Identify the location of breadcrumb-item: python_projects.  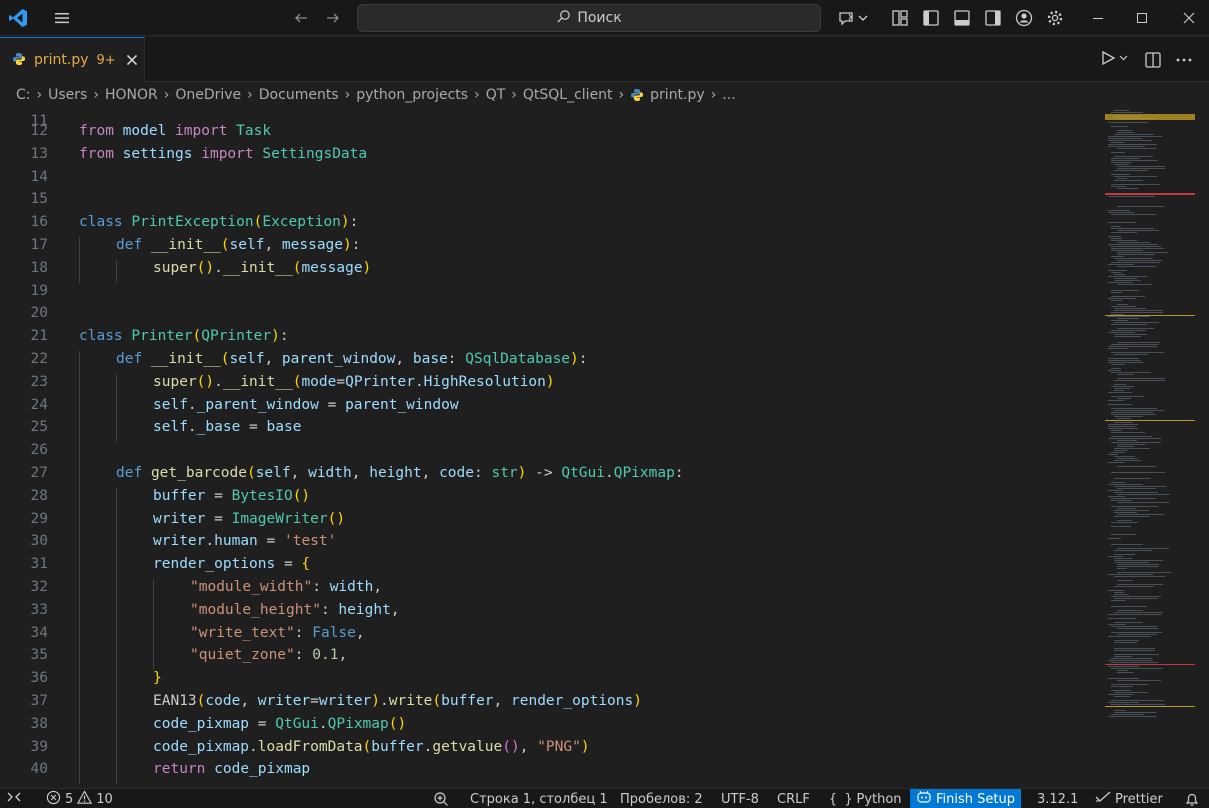
(412, 95).